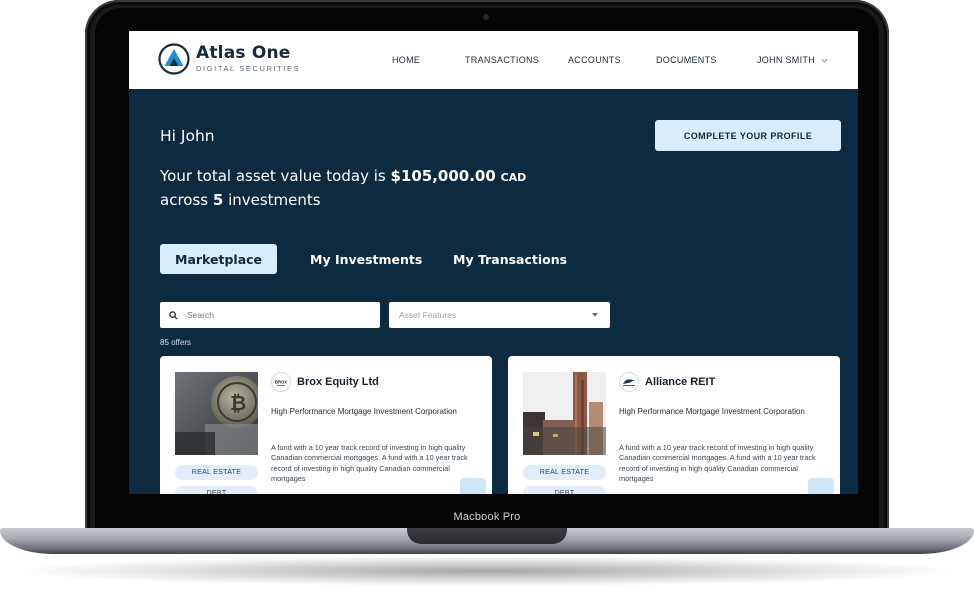 This screenshot has height=616, width=974. Describe the element at coordinates (248, 68) in the screenshot. I see `brand-subtitle: DIGITAL SECURITIES` at that location.